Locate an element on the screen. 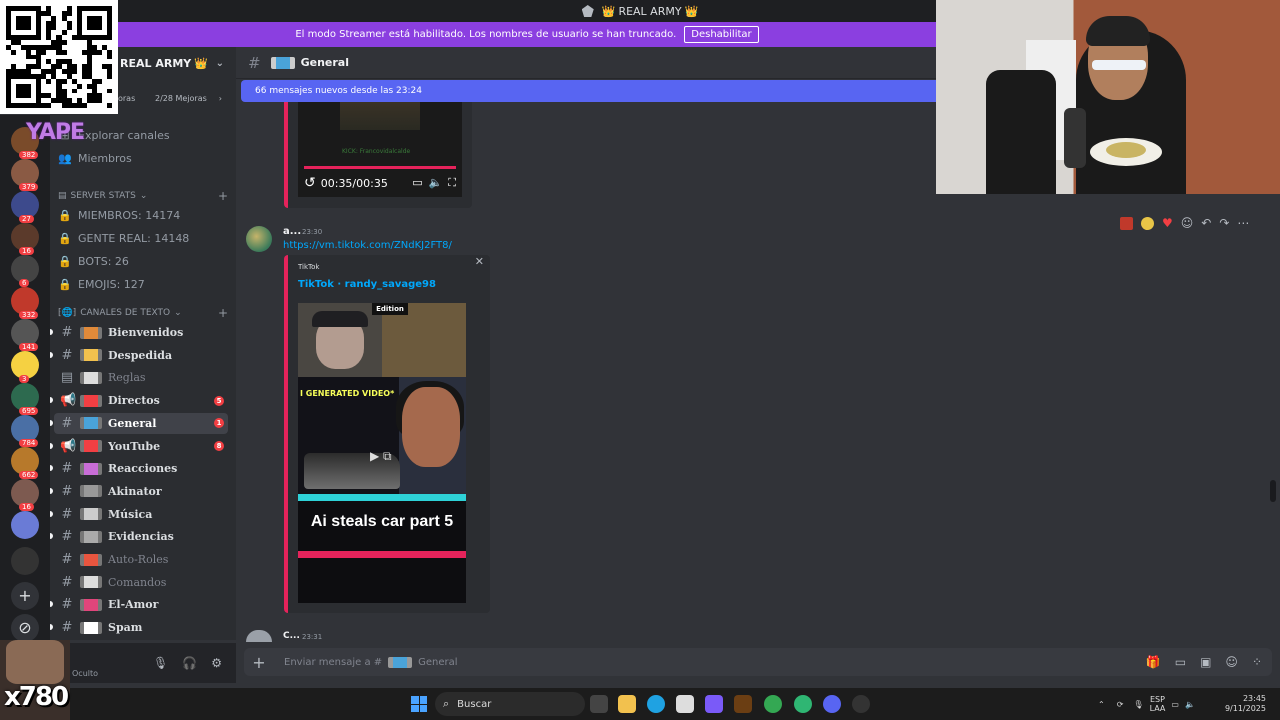 The height and width of the screenshot is (720, 1280). apps-icon: ⁘ is located at coordinates (1257, 662).